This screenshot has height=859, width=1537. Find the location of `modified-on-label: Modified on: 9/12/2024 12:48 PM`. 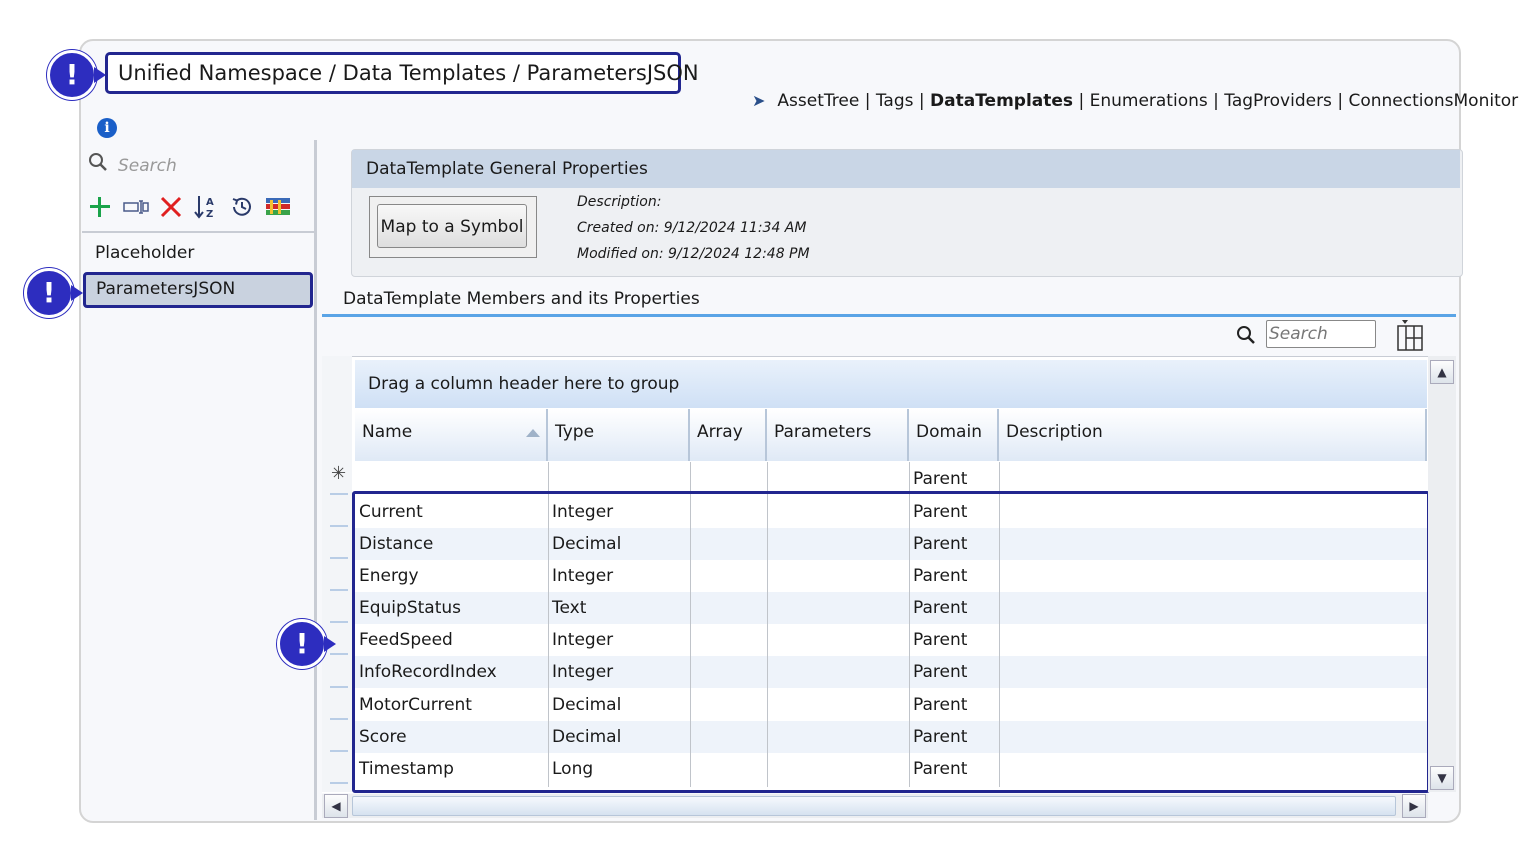

modified-on-label: Modified on: 9/12/2024 12:48 PM is located at coordinates (693, 254).